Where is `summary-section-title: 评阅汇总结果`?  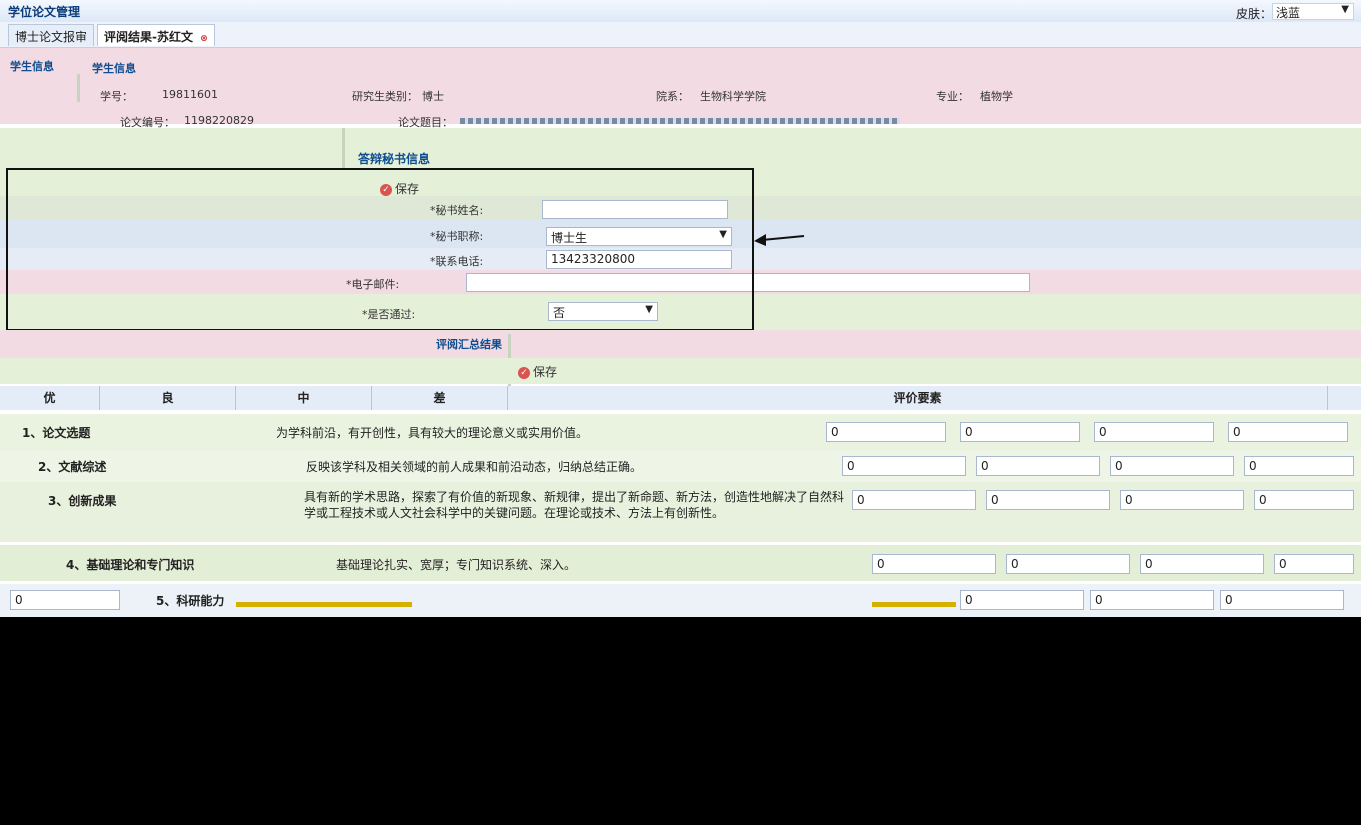 summary-section-title: 评阅汇总结果 is located at coordinates (469, 344).